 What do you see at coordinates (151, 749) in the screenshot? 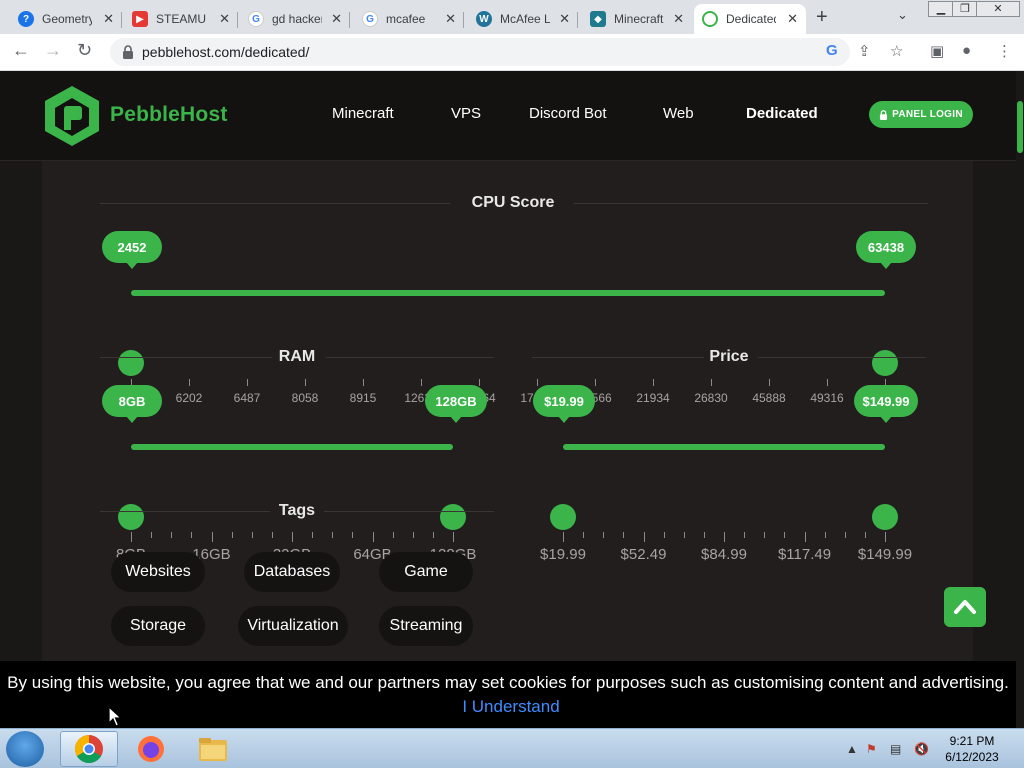
I see `firefox-taskbar-button` at bounding box center [151, 749].